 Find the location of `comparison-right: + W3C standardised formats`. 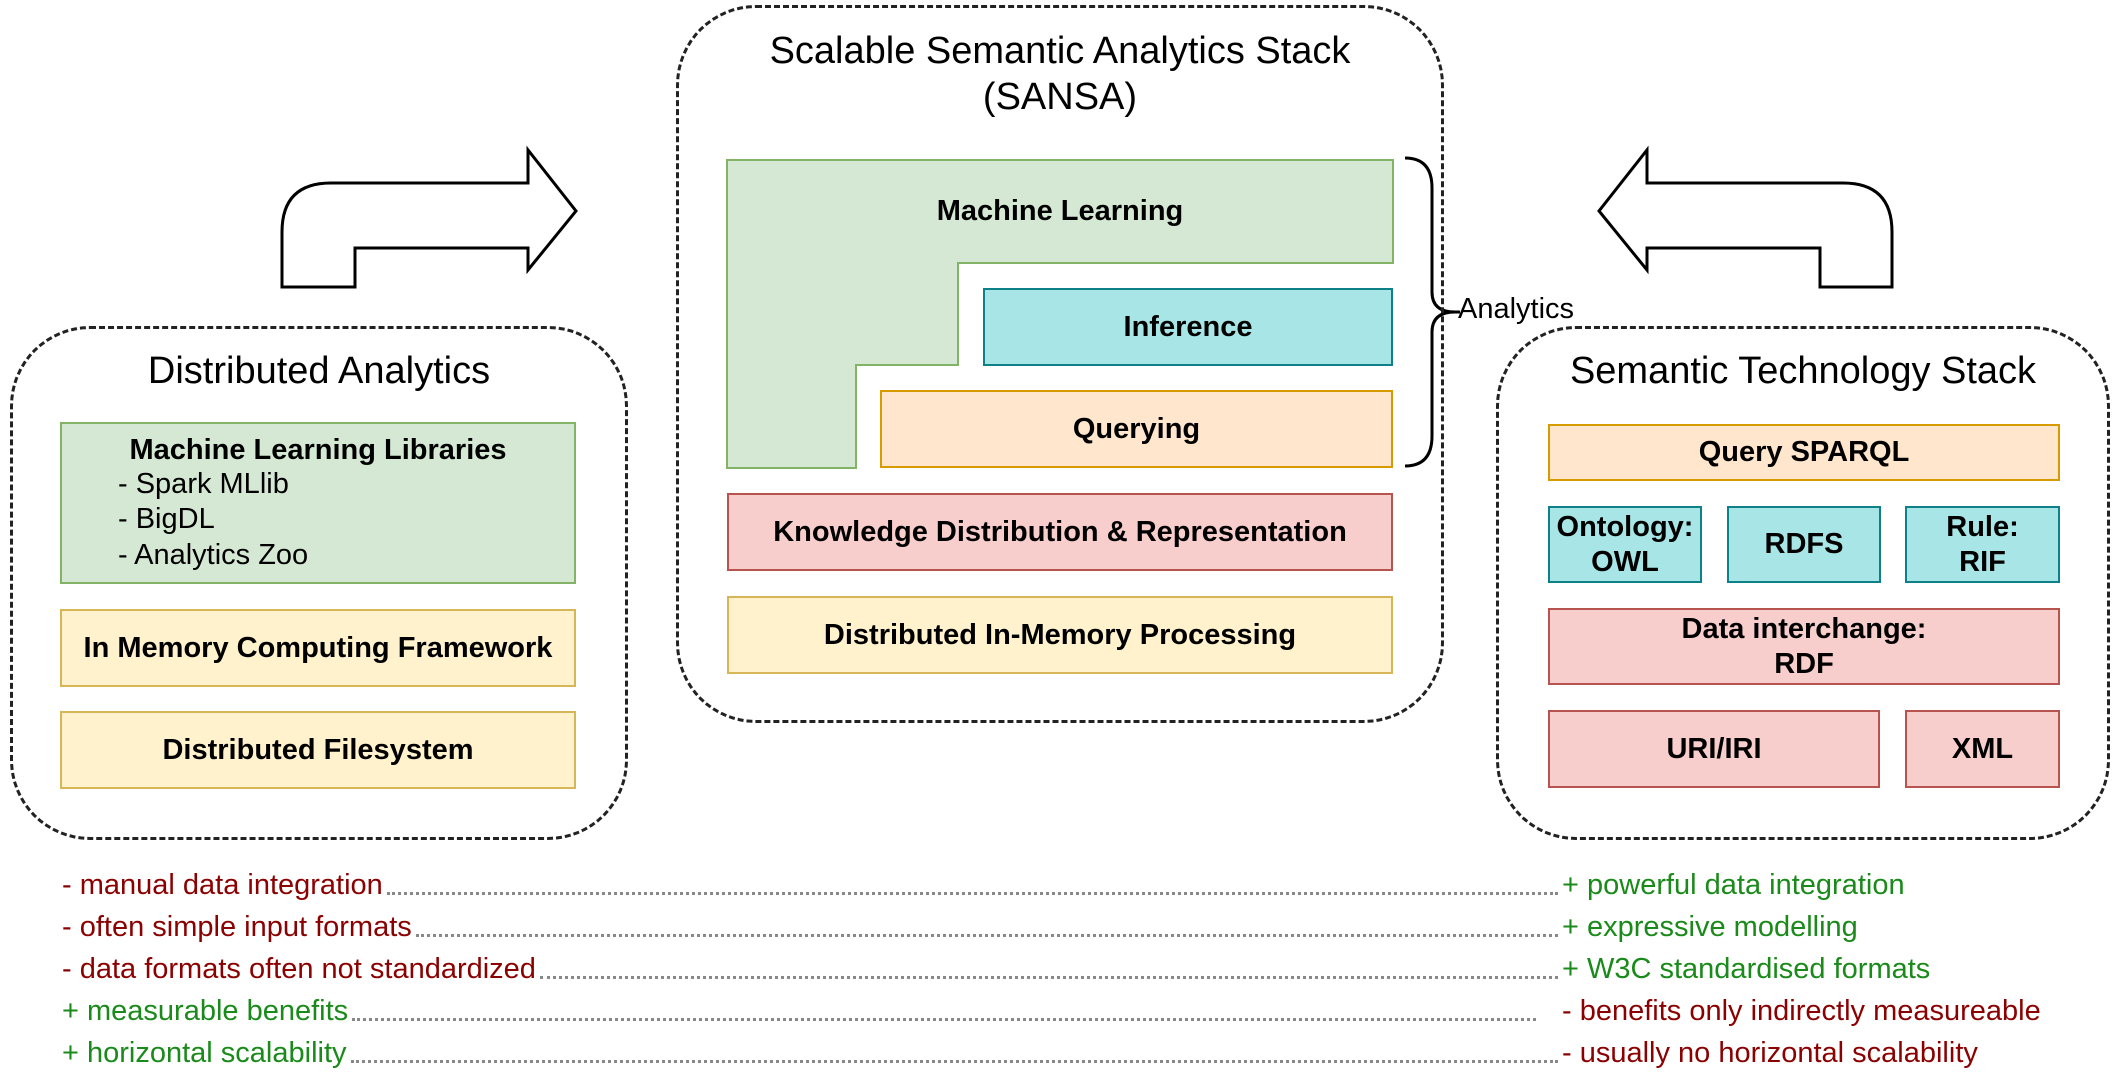

comparison-right: + W3C standardised formats is located at coordinates (1746, 969).